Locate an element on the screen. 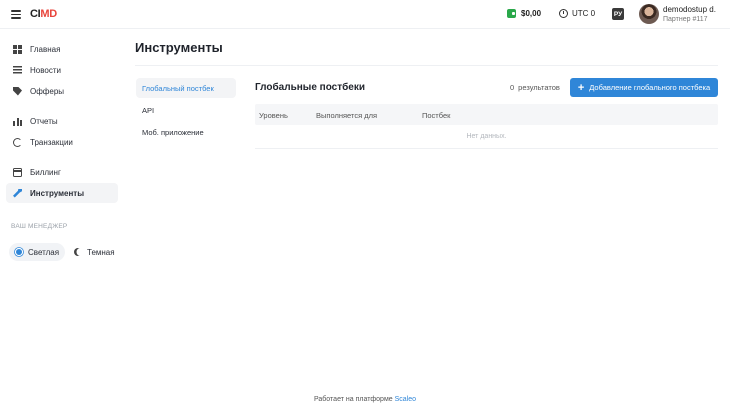 This screenshot has width=730, height=415. timezone: UTC 0 is located at coordinates (577, 13).